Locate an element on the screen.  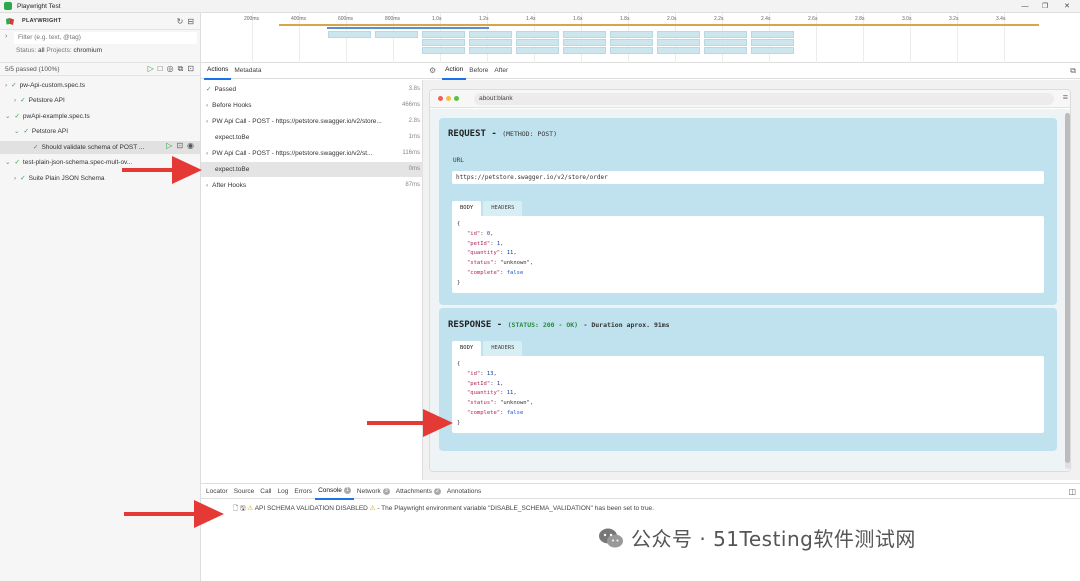
watch-icon: ◉ is located at coordinates (190, 145).